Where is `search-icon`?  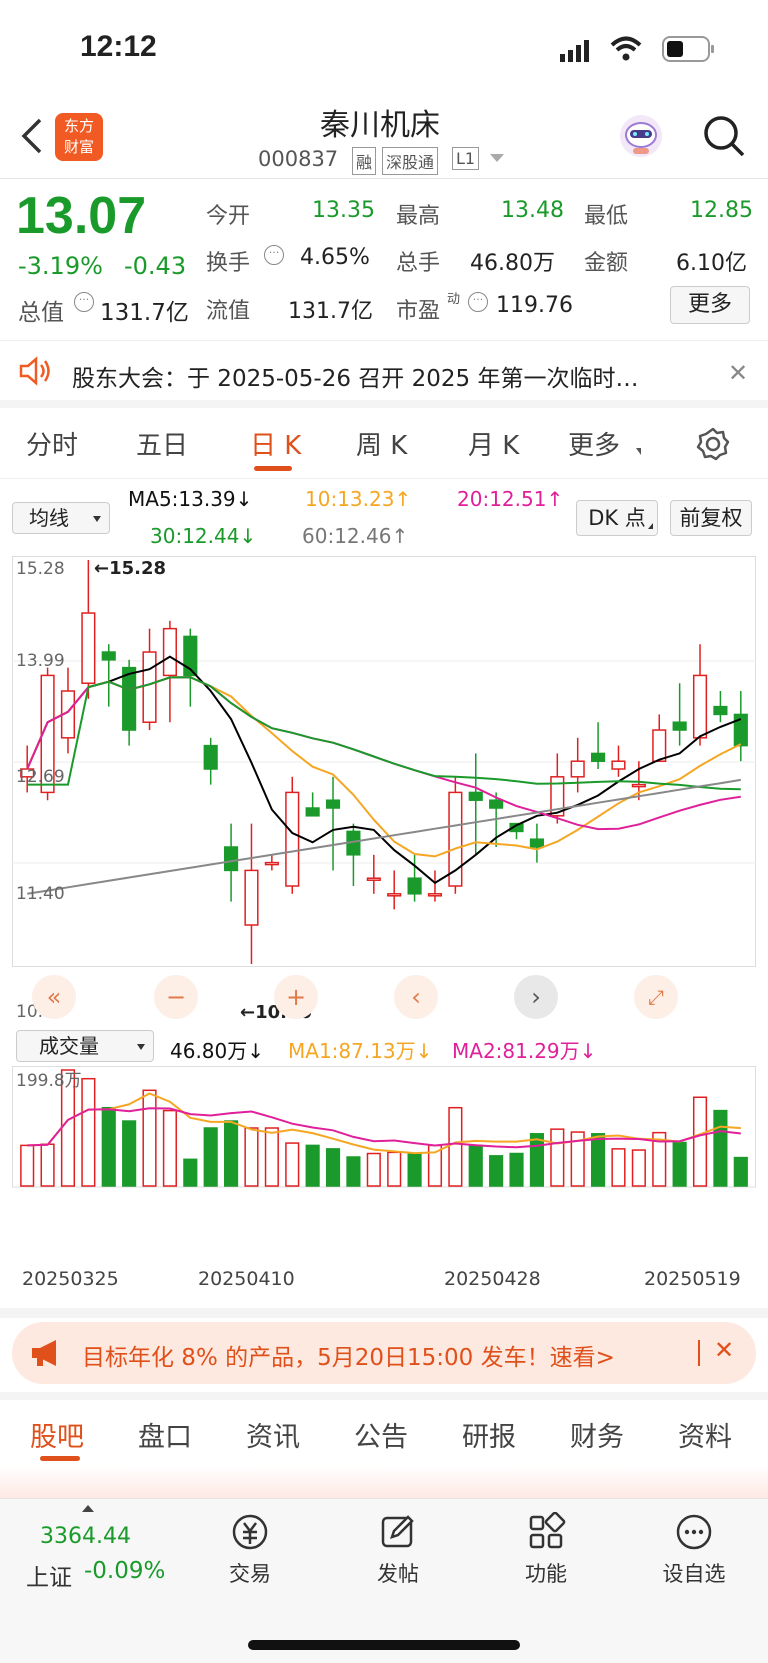 search-icon is located at coordinates (724, 138).